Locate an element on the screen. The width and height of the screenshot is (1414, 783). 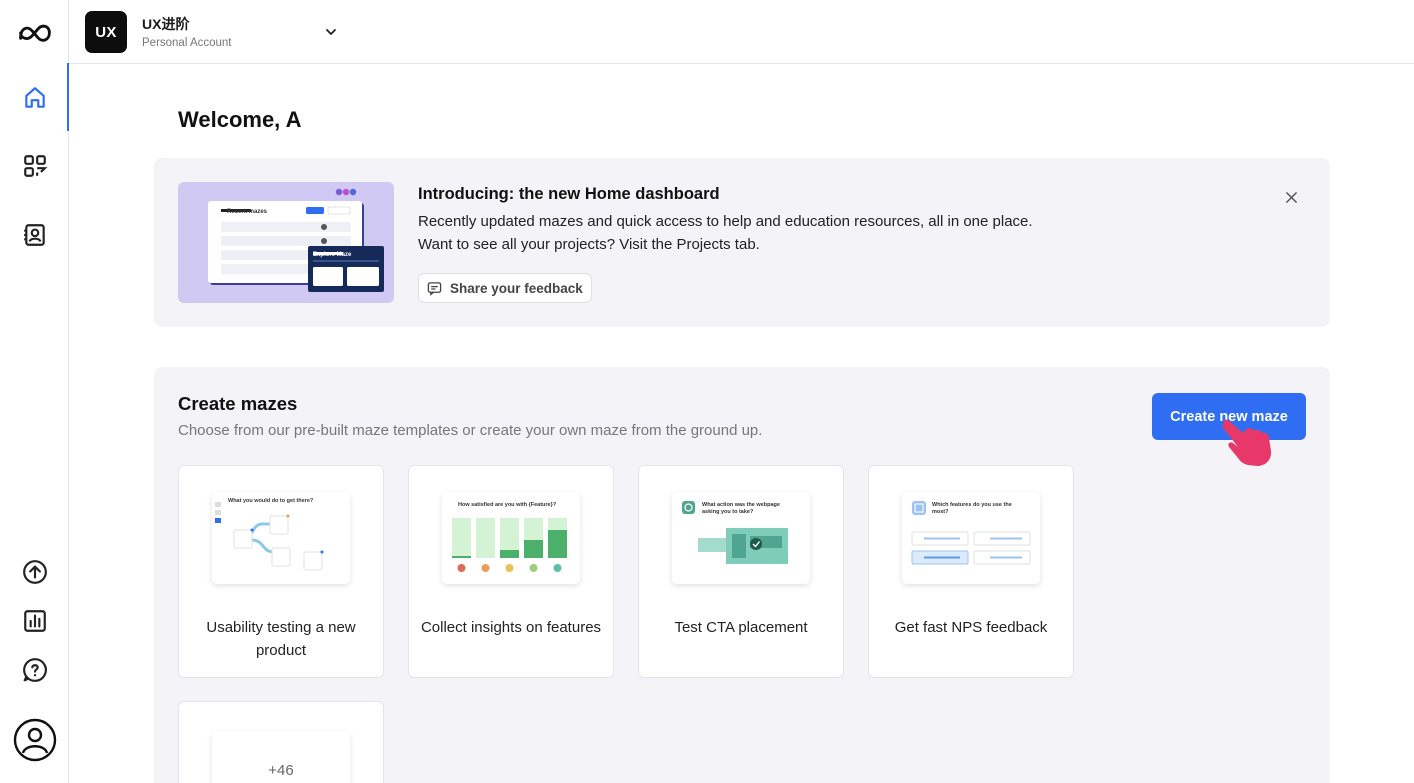
template-thumbnail: Which features do you use the most? is located at coordinates (971, 538).